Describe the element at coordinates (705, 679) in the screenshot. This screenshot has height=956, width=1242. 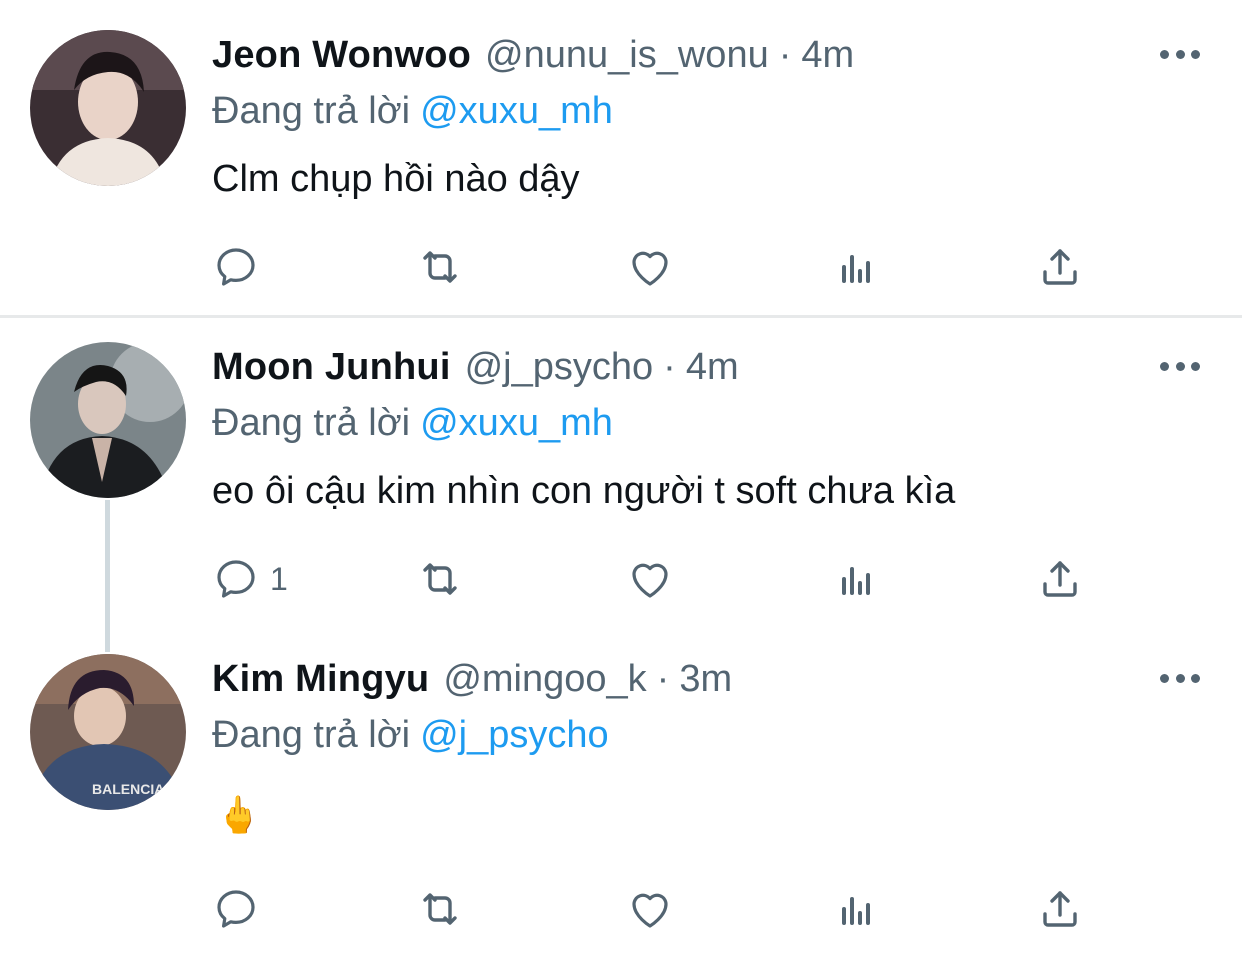
I see `timestamp: 3m` at that location.